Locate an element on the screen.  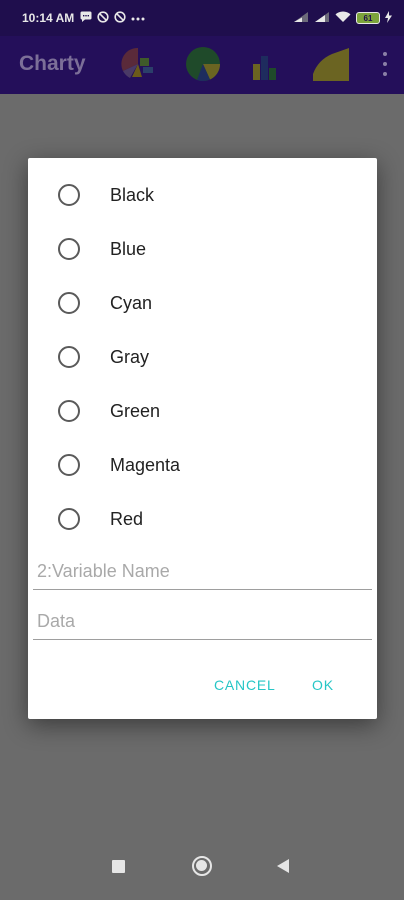
app-bar: Charty is located at coordinates (202, 65).